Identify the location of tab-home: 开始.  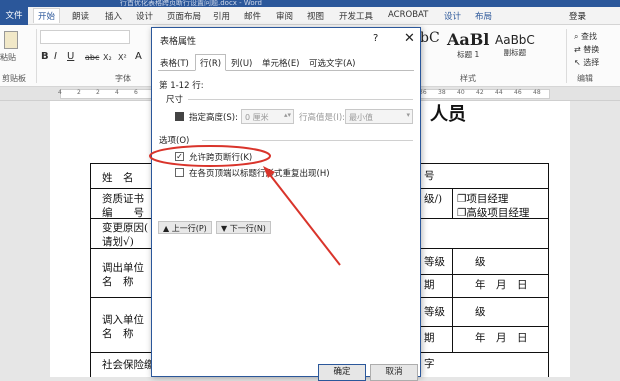
(47, 15).